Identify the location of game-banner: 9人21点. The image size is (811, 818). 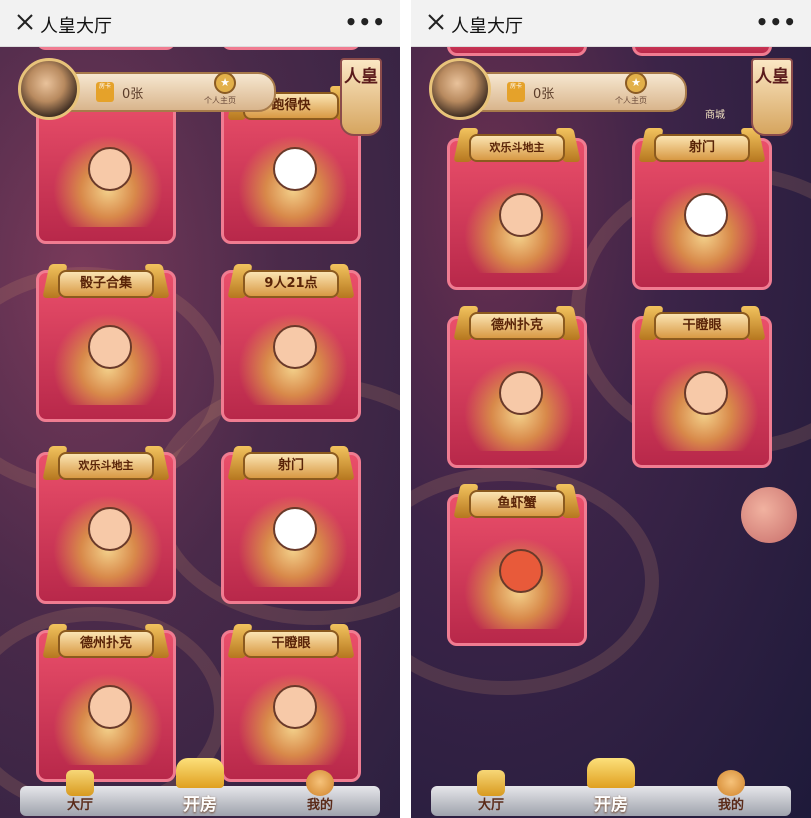
(291, 283).